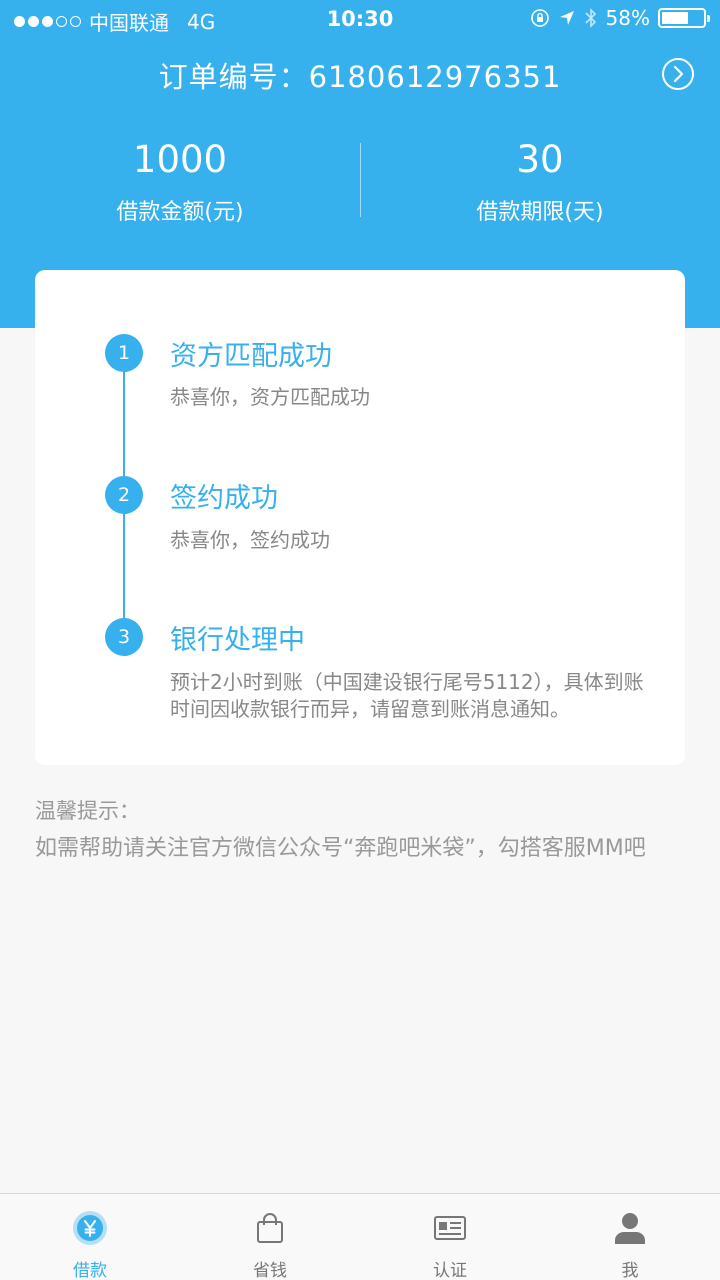 This screenshot has height=1280, width=720. What do you see at coordinates (360, 77) in the screenshot?
I see `order-number: 订单编号：6180612976351` at bounding box center [360, 77].